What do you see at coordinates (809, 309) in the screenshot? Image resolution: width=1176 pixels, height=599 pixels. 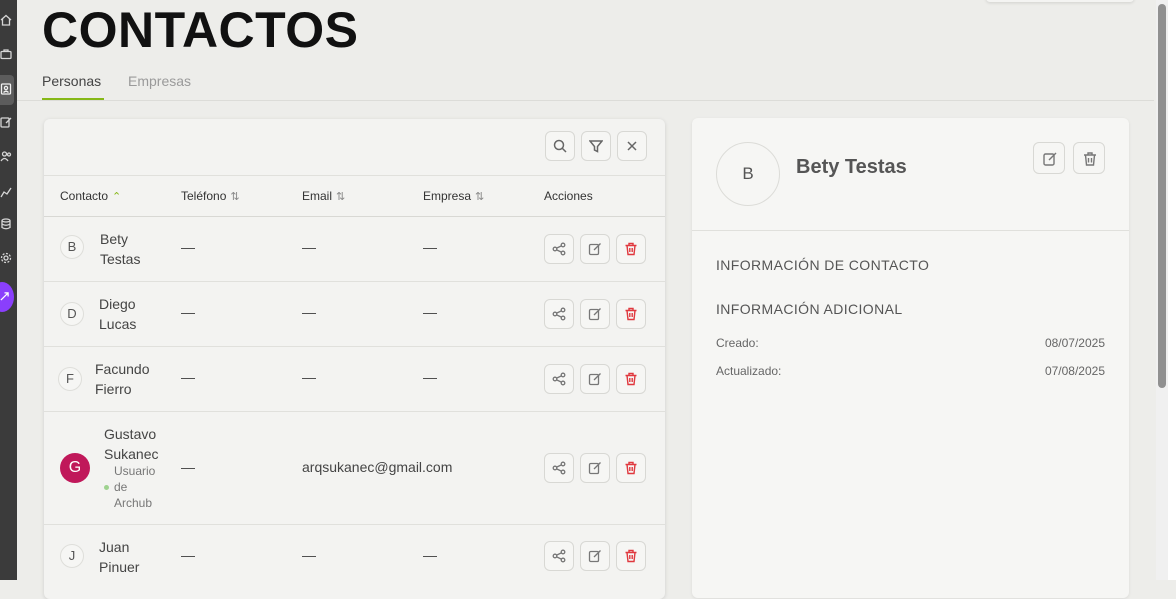 I see `section-additional-info: INFORMACIÓN ADICIONAL` at bounding box center [809, 309].